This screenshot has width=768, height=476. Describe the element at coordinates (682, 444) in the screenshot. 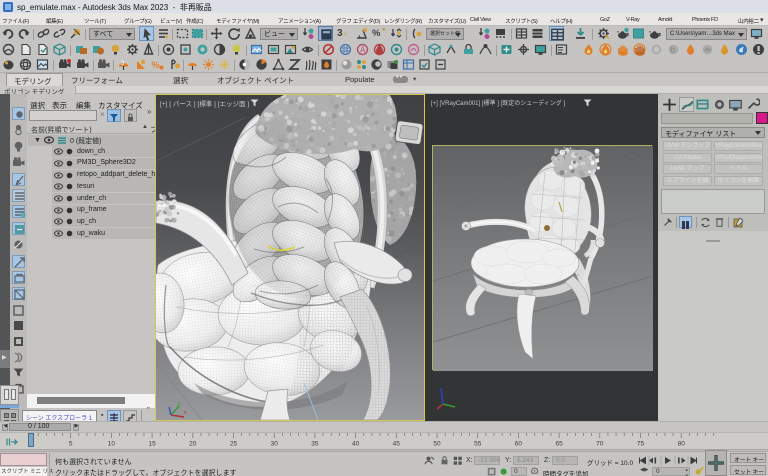

I see `svg-text: 80` at that location.